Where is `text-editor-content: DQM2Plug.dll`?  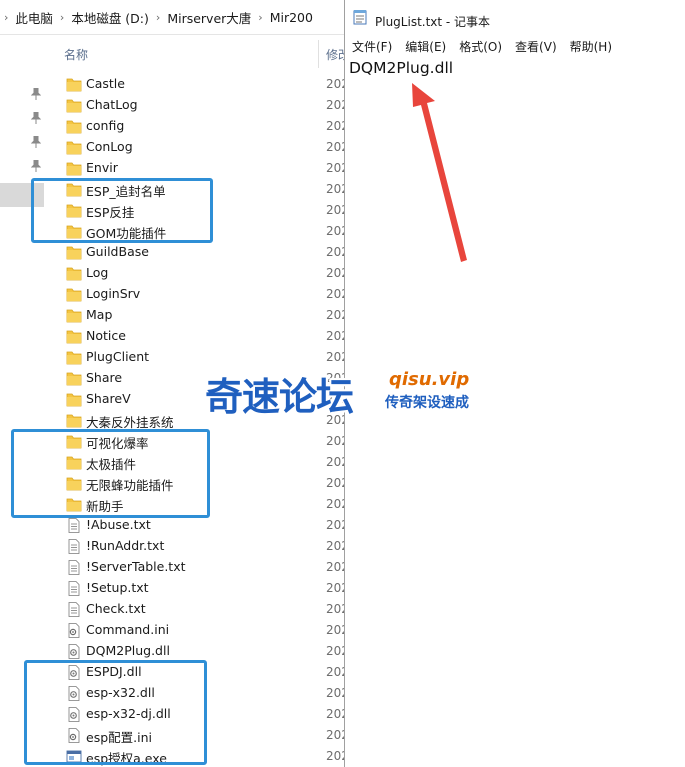 text-editor-content: DQM2Plug.dll is located at coordinates (401, 68).